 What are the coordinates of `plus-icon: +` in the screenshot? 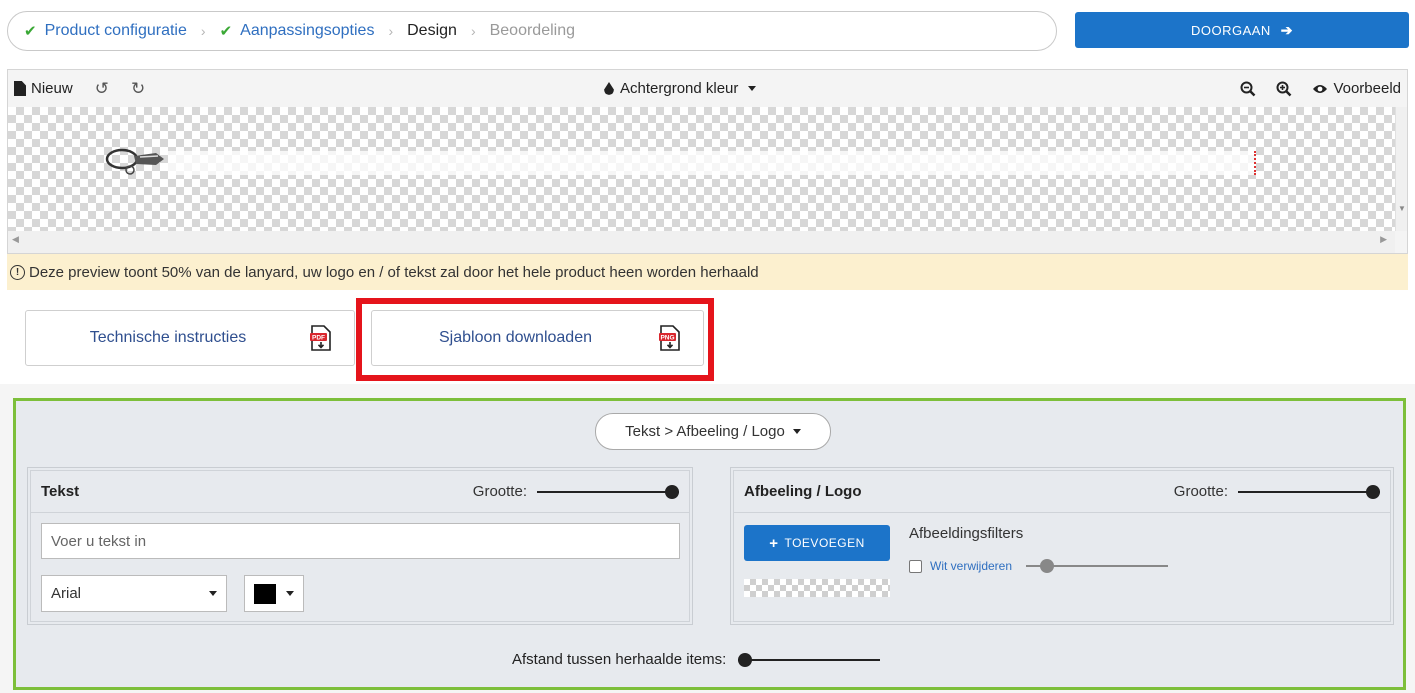 It's located at (774, 543).